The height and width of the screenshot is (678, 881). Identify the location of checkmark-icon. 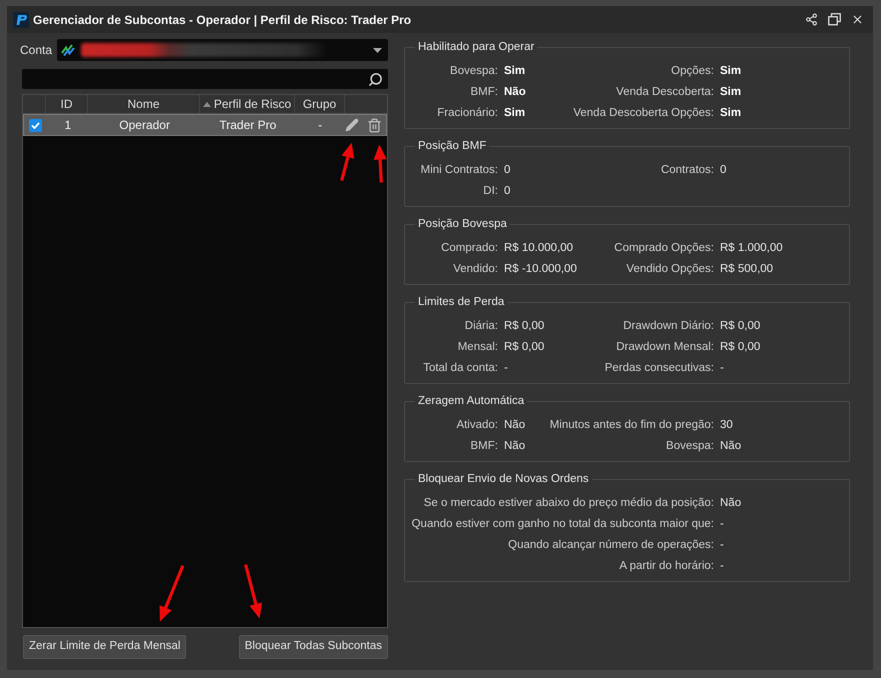
(35, 125).